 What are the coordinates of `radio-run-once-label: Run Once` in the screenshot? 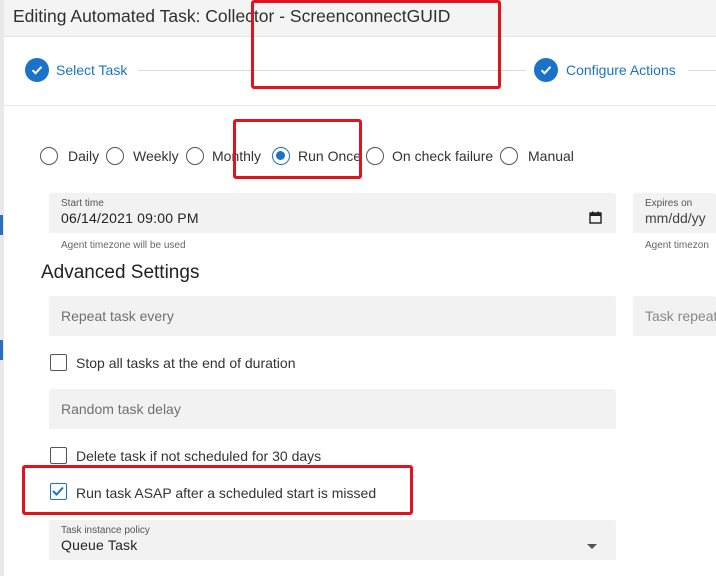 It's located at (330, 156).